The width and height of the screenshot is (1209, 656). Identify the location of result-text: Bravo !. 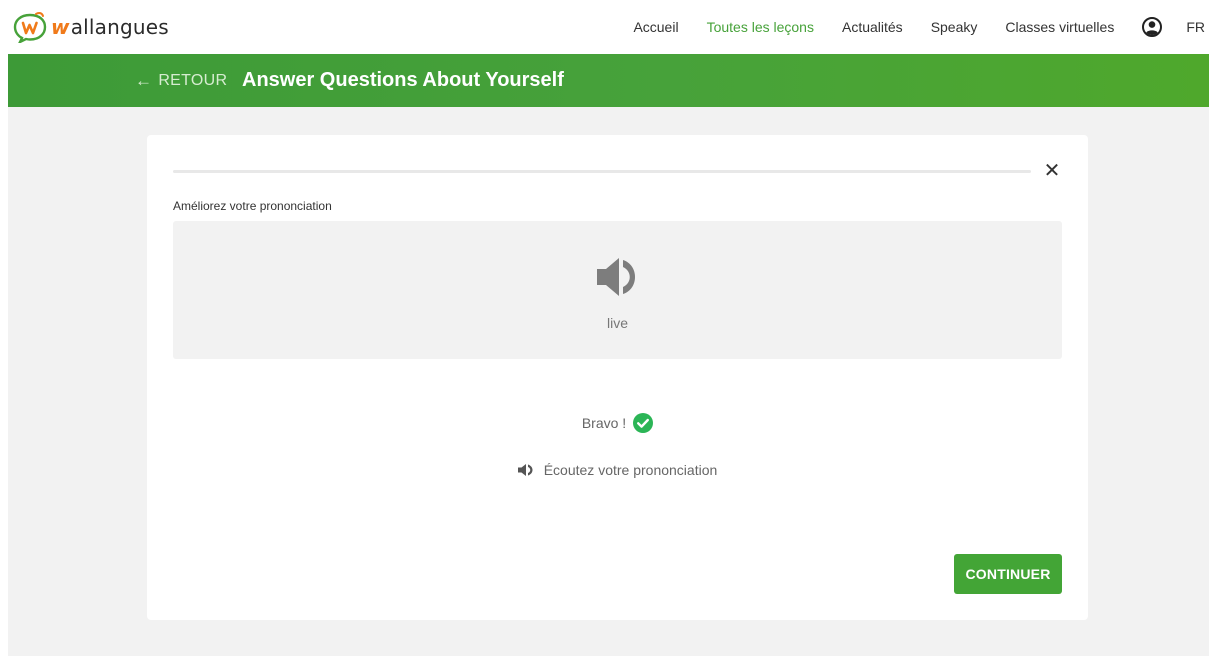
(604, 423).